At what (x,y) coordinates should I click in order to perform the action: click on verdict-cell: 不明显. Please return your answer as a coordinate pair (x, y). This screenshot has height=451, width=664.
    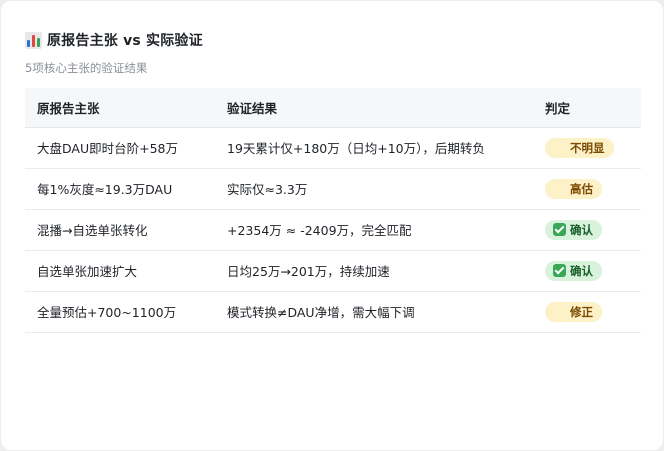
    Looking at the image, I should click on (587, 148).